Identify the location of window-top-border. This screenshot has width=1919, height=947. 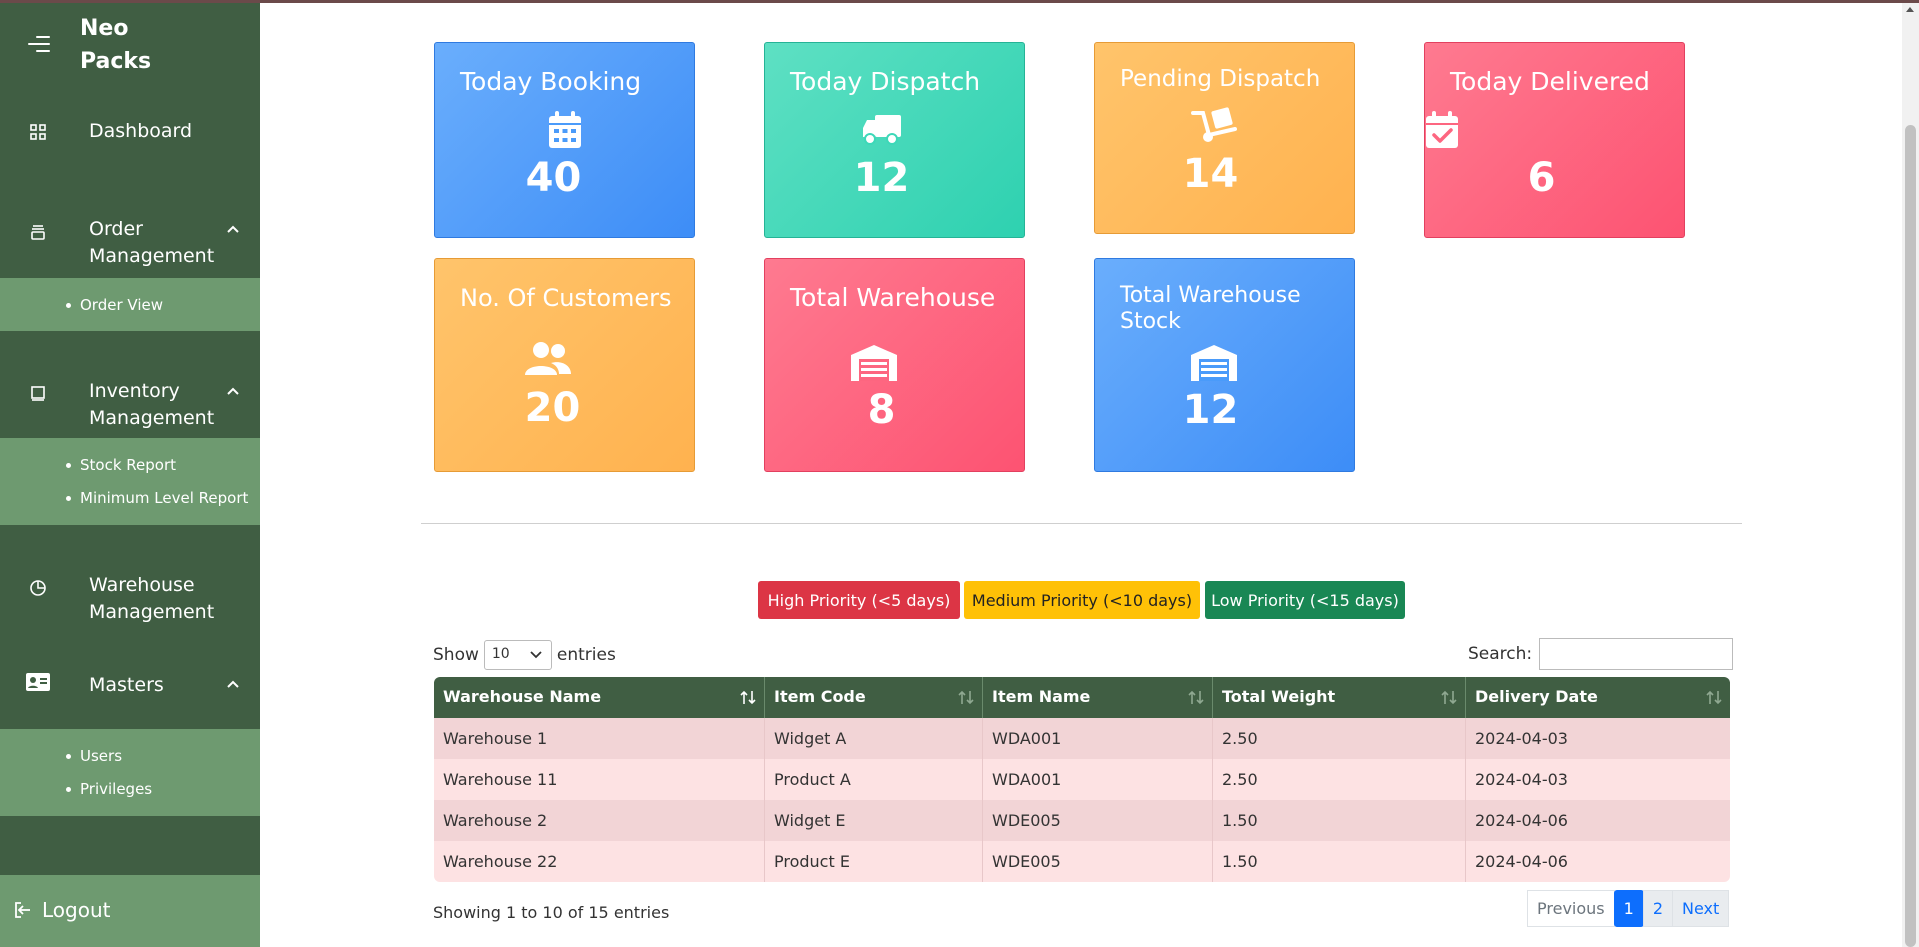
(959, 1).